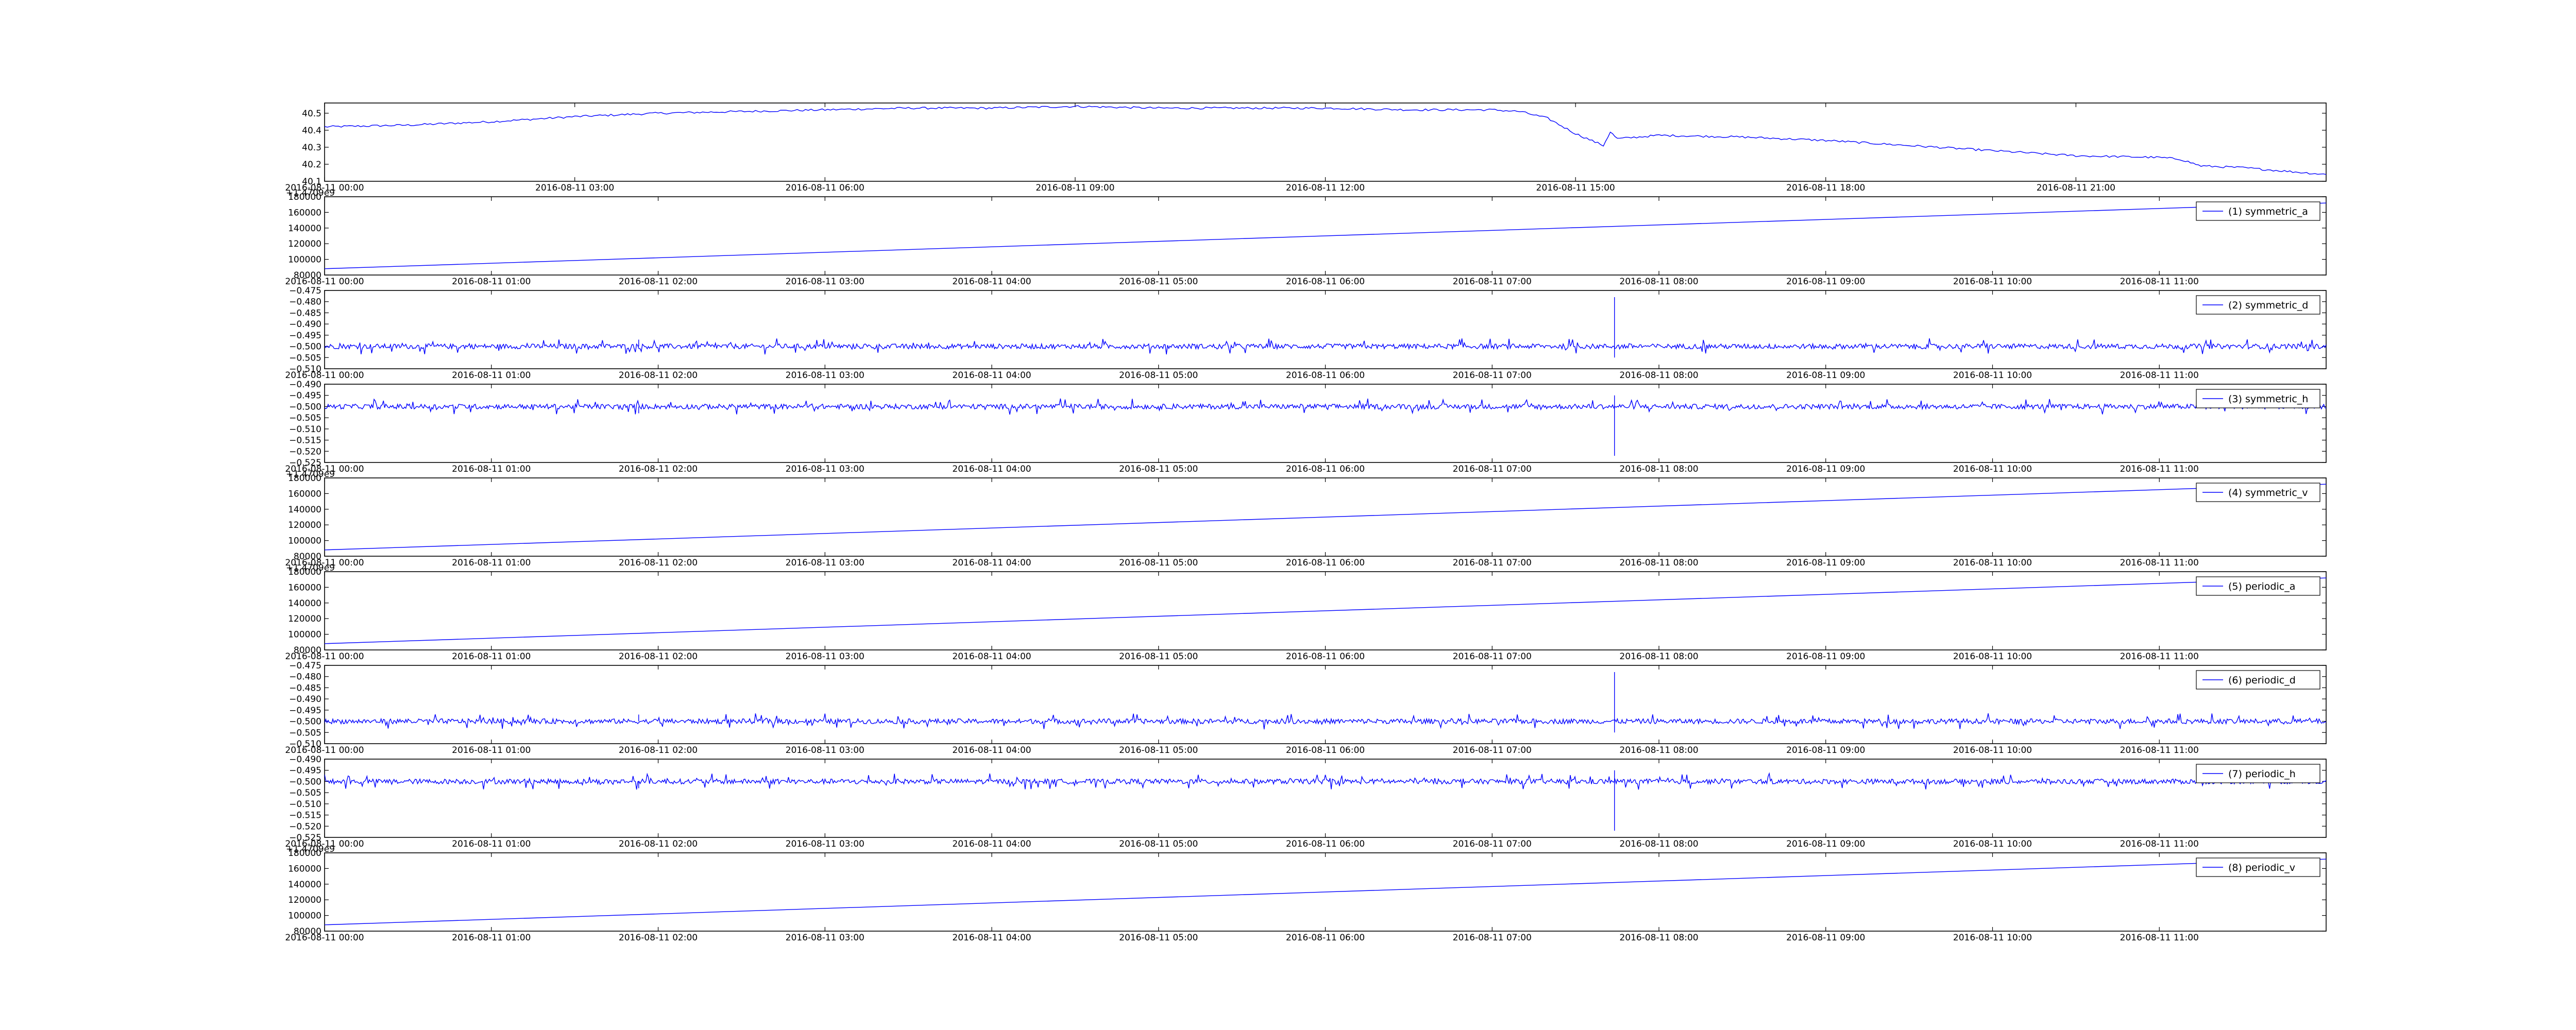 This screenshot has width=2576, height=1030. I want to click on y-tick-label: 40.5, so click(311, 114).